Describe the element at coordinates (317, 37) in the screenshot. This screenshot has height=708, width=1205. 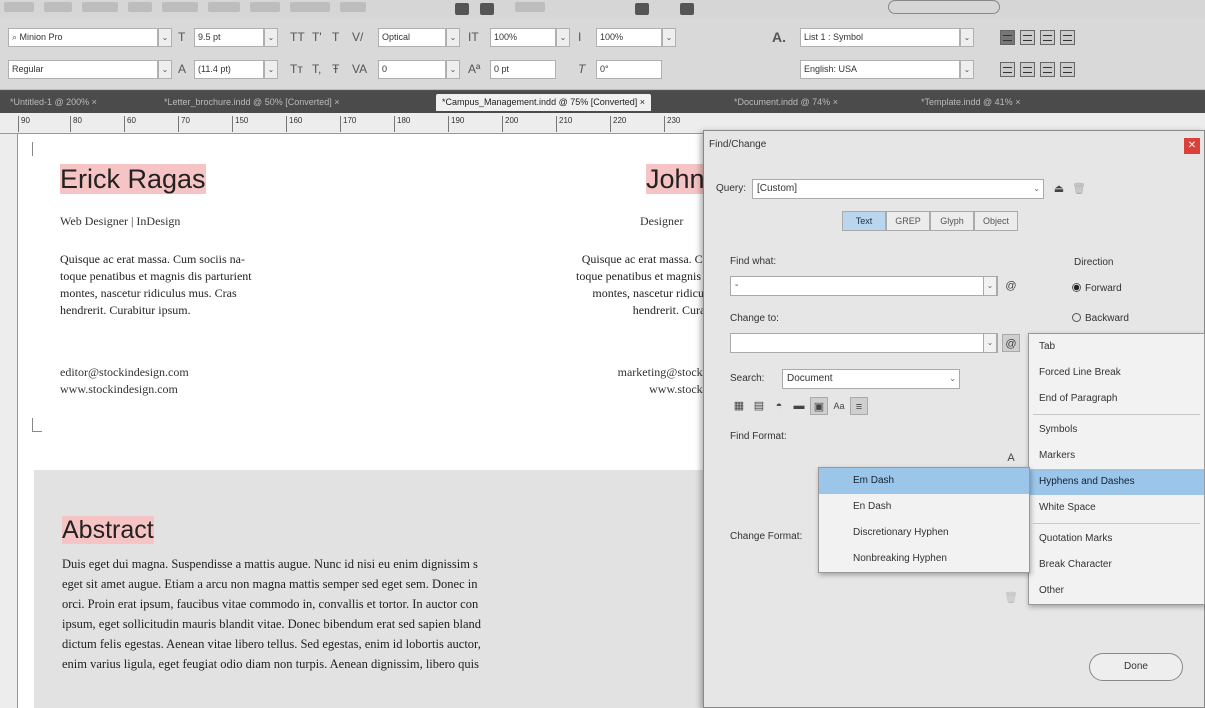
I see `superscript-icon: T'` at that location.